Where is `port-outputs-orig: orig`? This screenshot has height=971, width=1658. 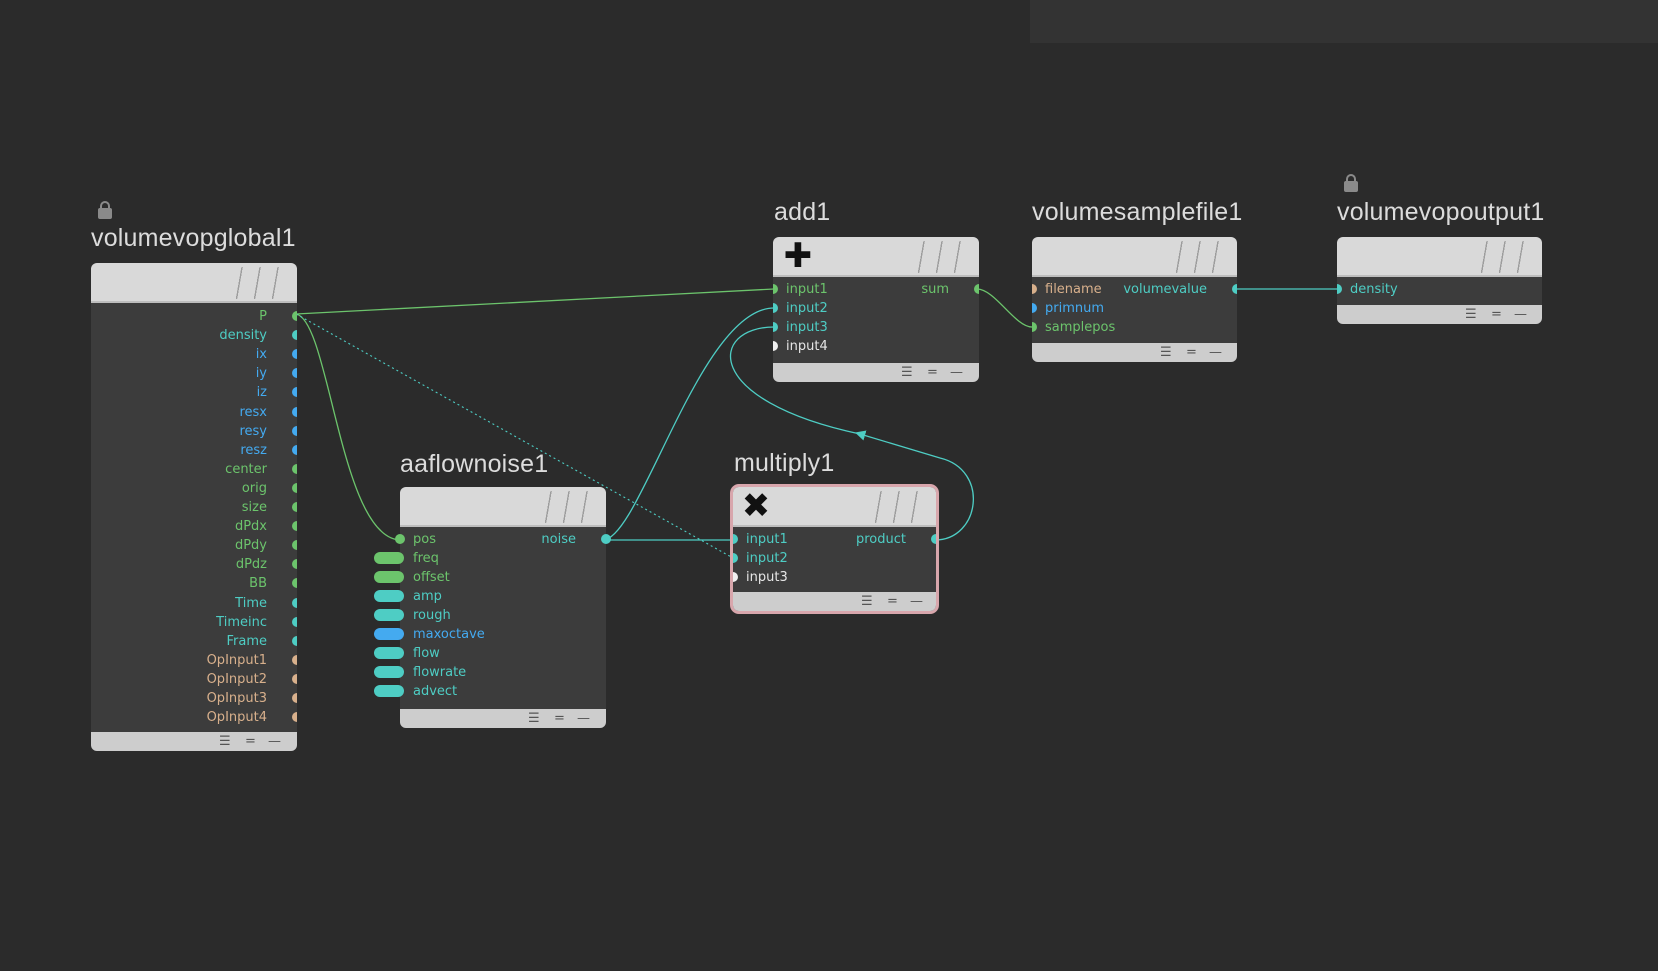 port-outputs-orig: orig is located at coordinates (197, 488).